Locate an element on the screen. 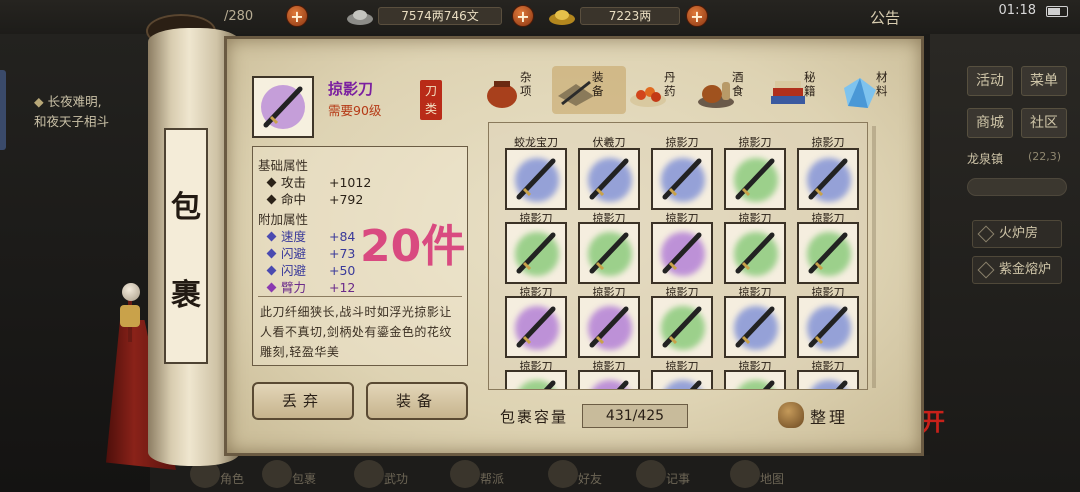 This screenshot has width=1080, height=492. category-tab-pills: 丹药 is located at coordinates (661, 92).